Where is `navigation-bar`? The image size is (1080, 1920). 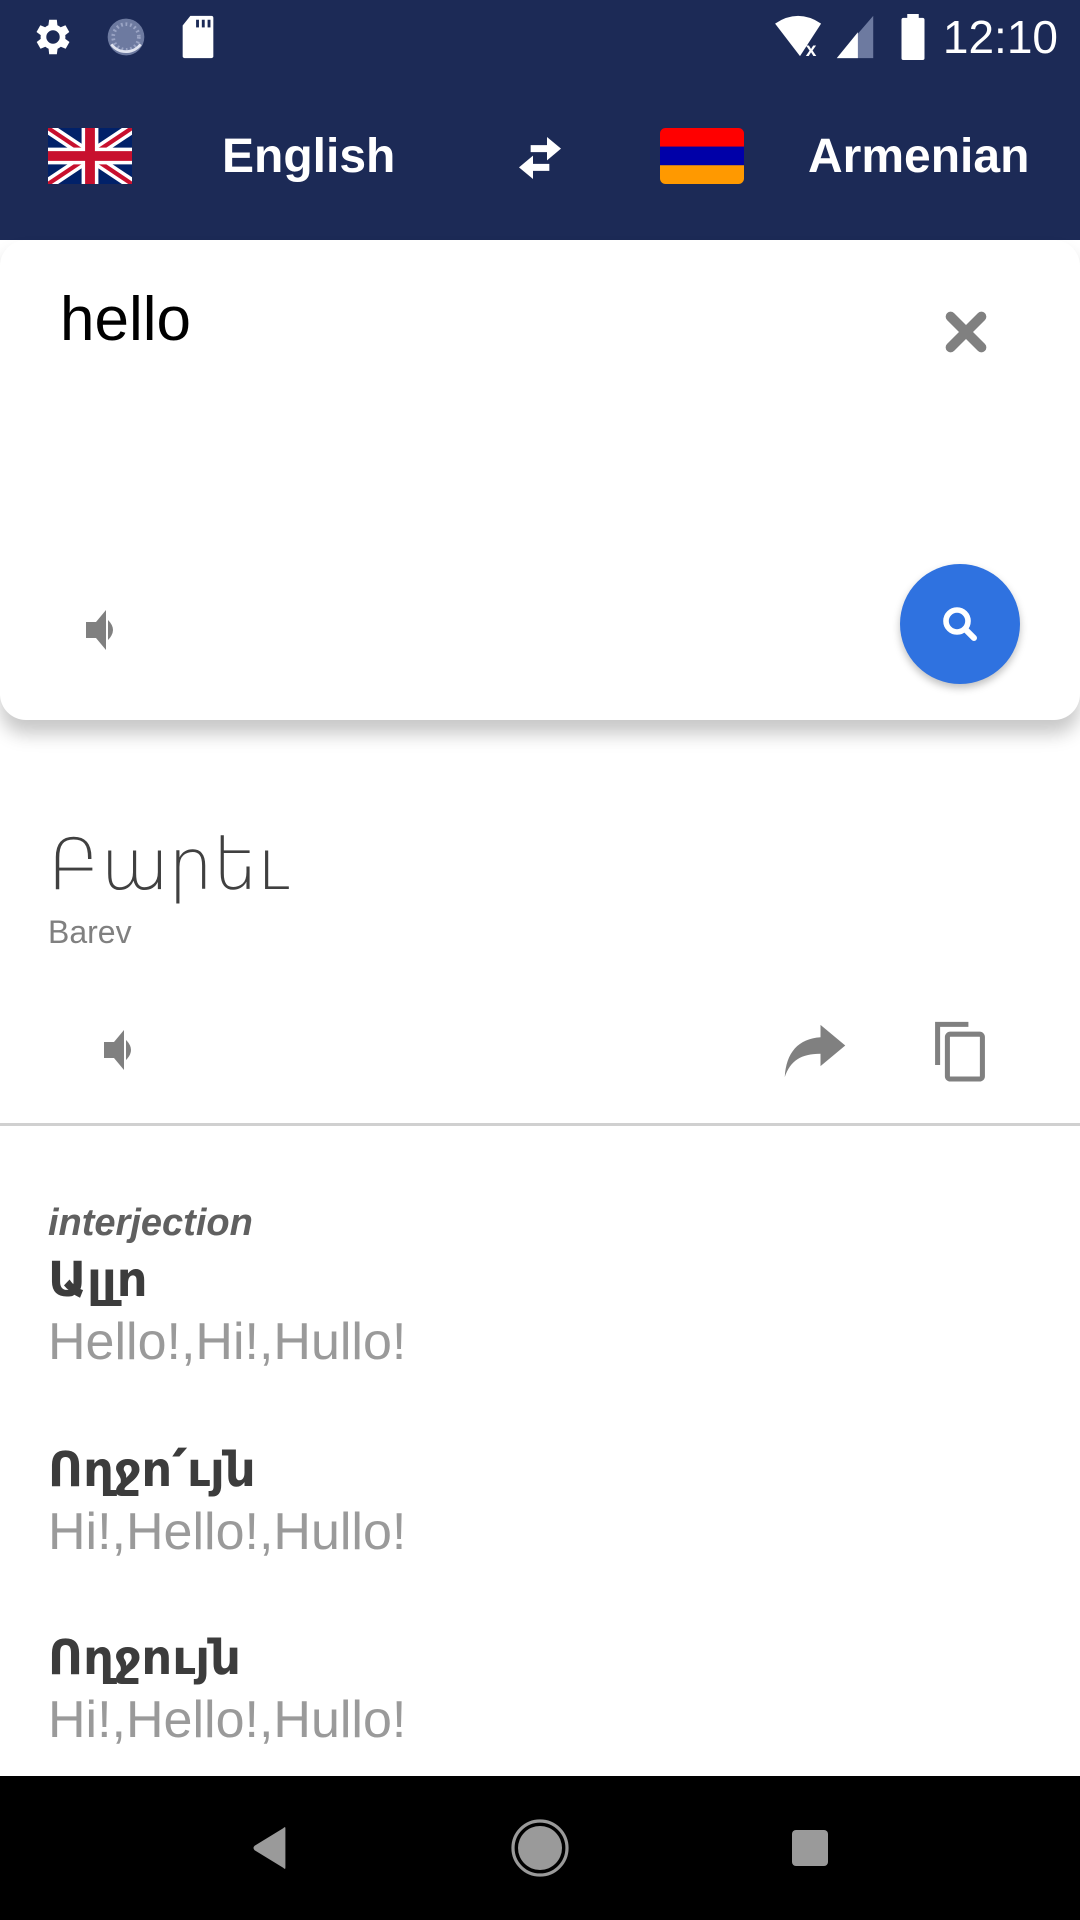
navigation-bar is located at coordinates (540, 1848).